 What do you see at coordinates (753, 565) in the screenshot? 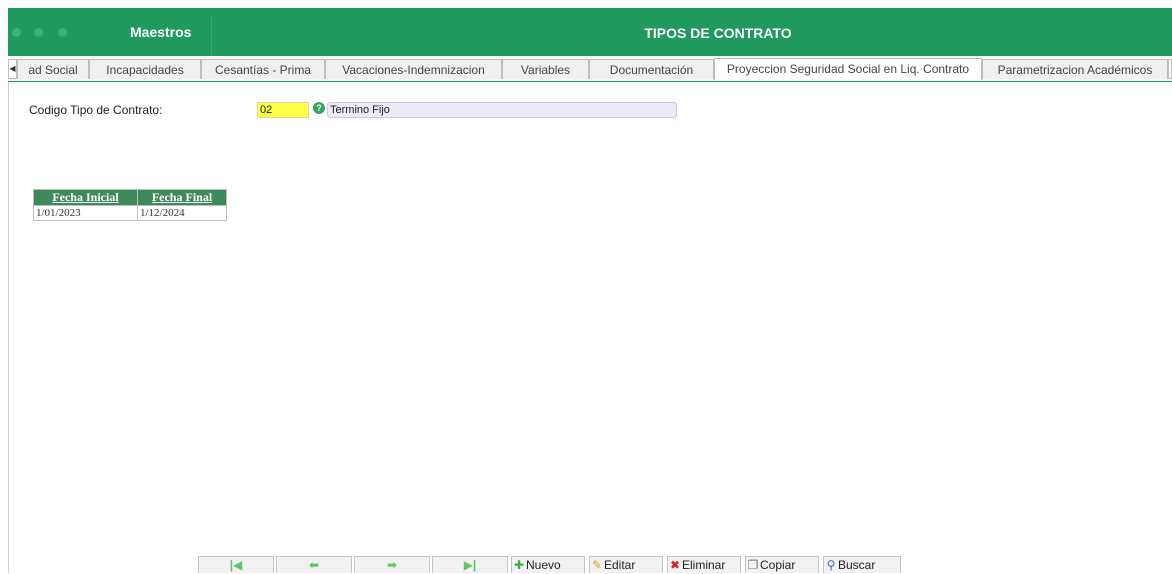
I see `copy-icon: ❐` at bounding box center [753, 565].